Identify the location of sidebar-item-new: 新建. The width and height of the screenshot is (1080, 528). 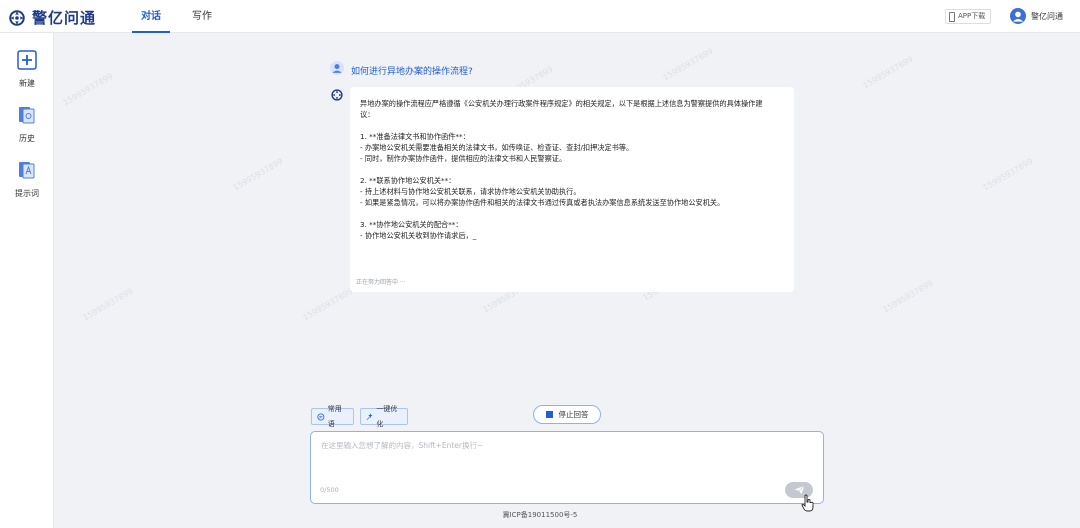
(27, 69).